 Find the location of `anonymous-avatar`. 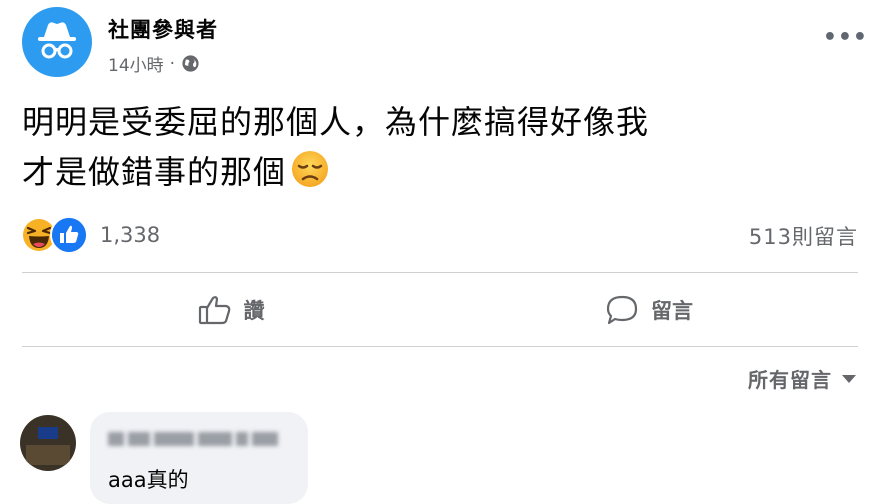

anonymous-avatar is located at coordinates (57, 42).